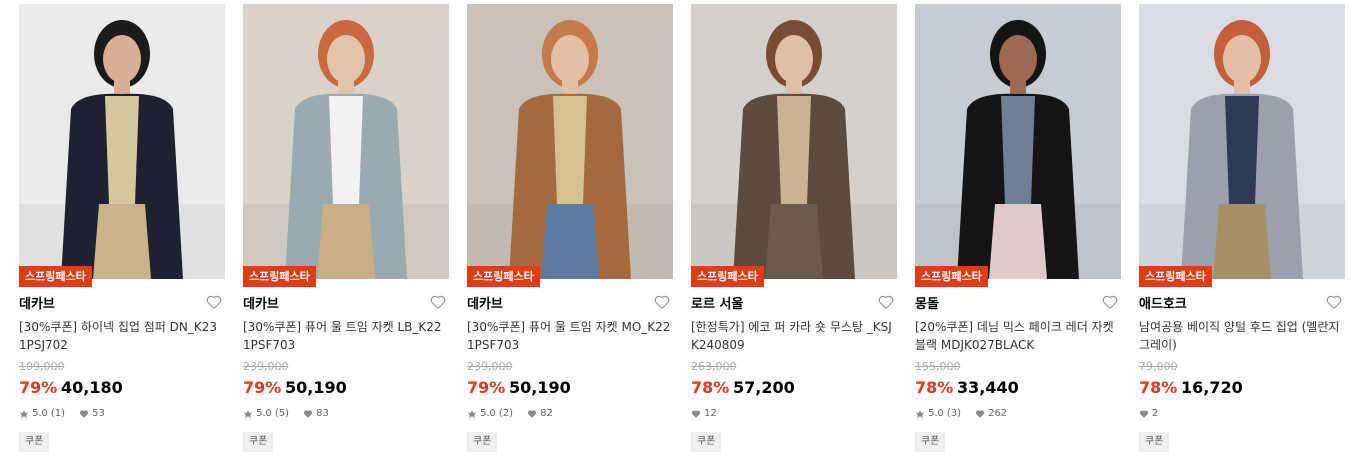  I want to click on product-name: [한정특가] 에코 퍼 카라 숏 무스탕 _KSJK240809, so click(793, 336).